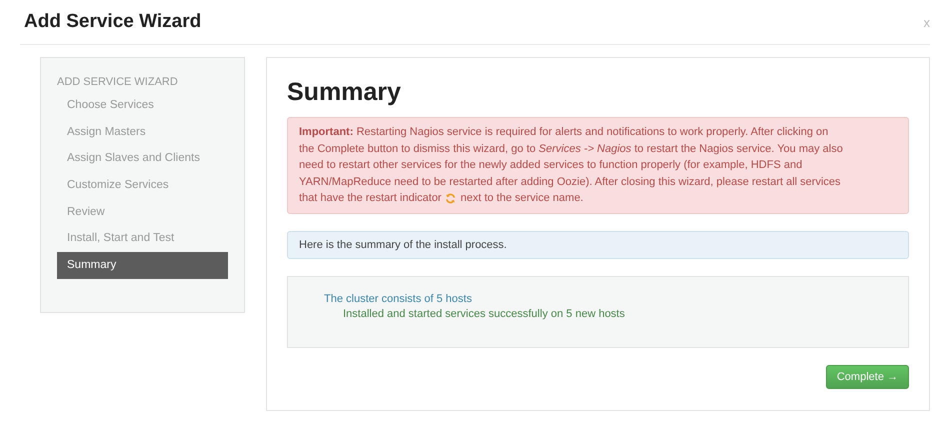 The width and height of the screenshot is (950, 426). Describe the element at coordinates (550, 166) in the screenshot. I see `warning-text: need to restart other services for the newly added services to function properly (for example, HDFS and` at that location.